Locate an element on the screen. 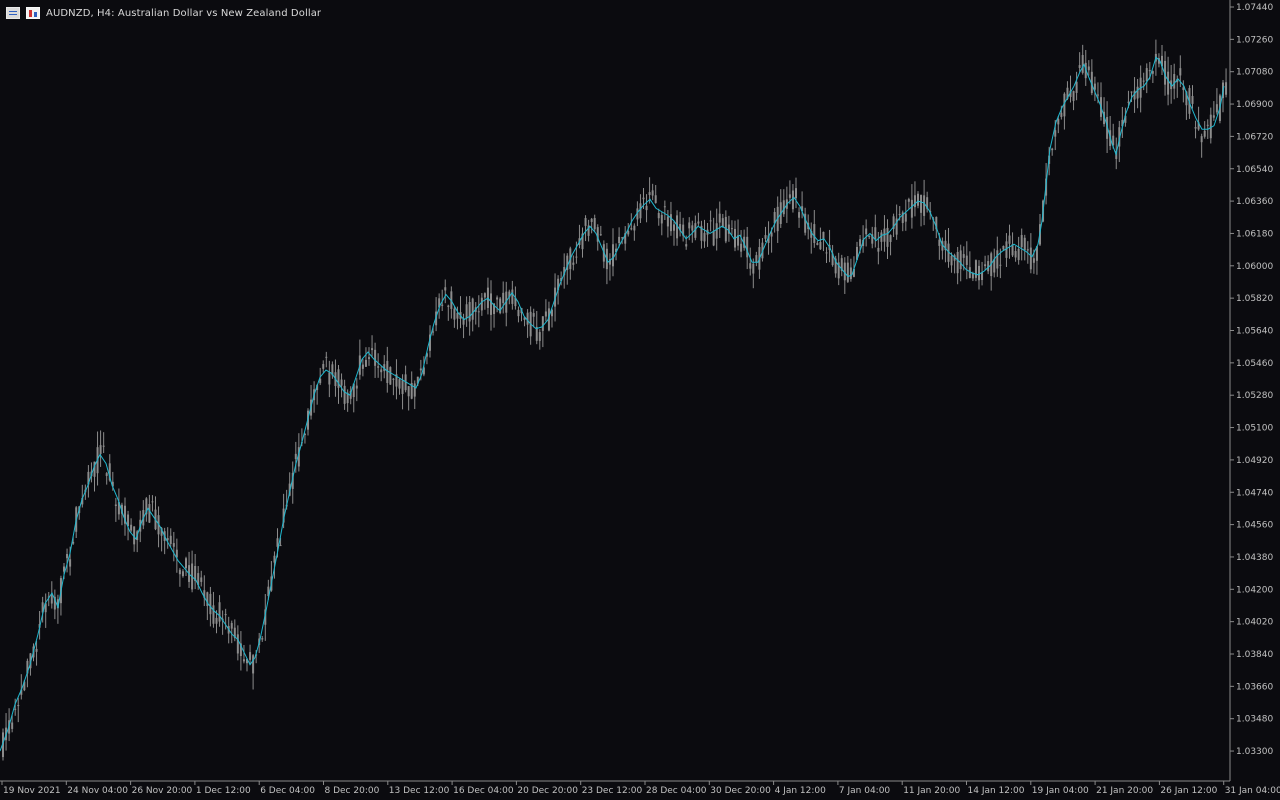 The height and width of the screenshot is (800, 1280). price-tick-label: 1.06540 is located at coordinates (1254, 170).